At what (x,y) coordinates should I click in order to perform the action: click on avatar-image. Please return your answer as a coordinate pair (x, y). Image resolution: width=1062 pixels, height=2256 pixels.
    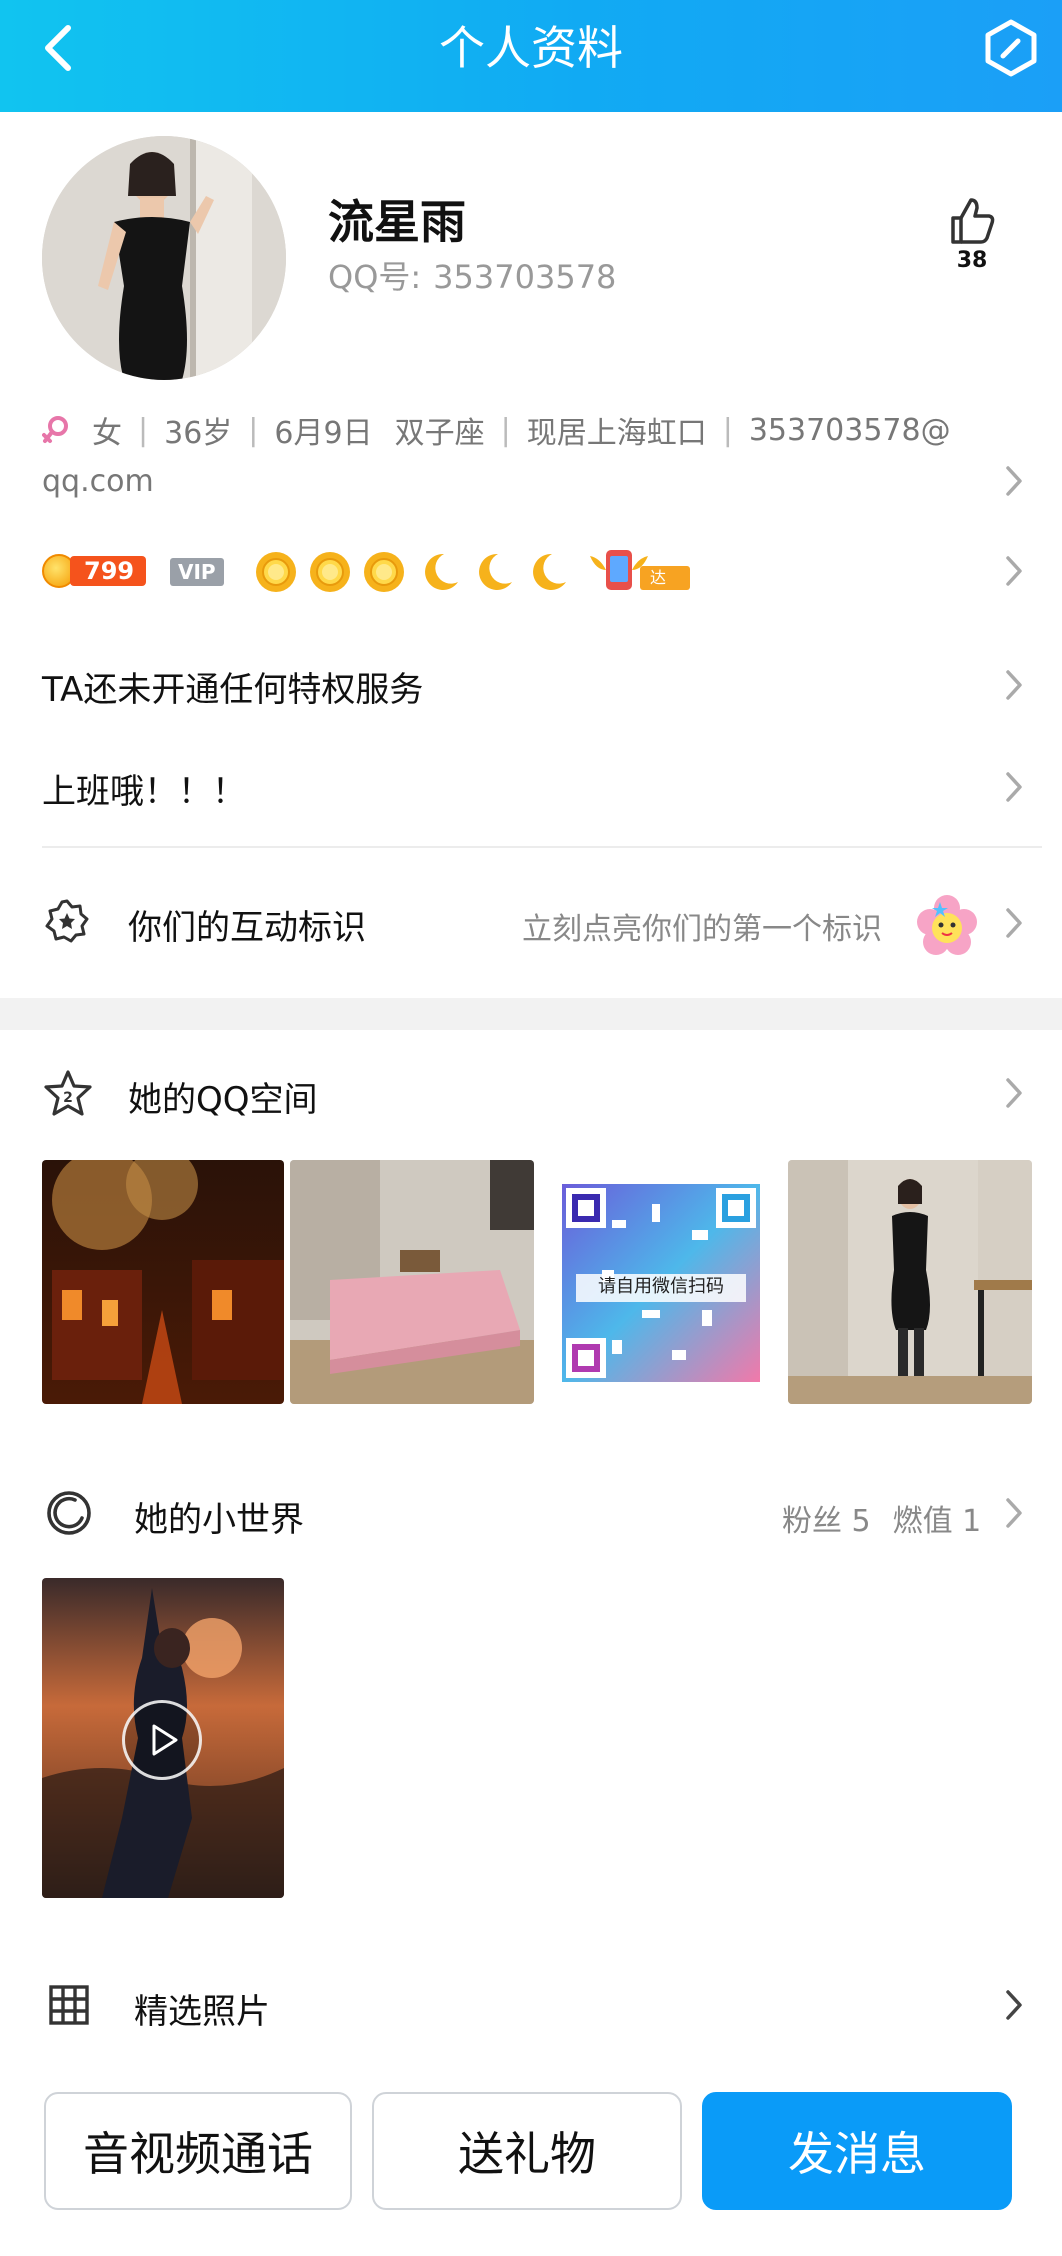
    Looking at the image, I should click on (164, 258).